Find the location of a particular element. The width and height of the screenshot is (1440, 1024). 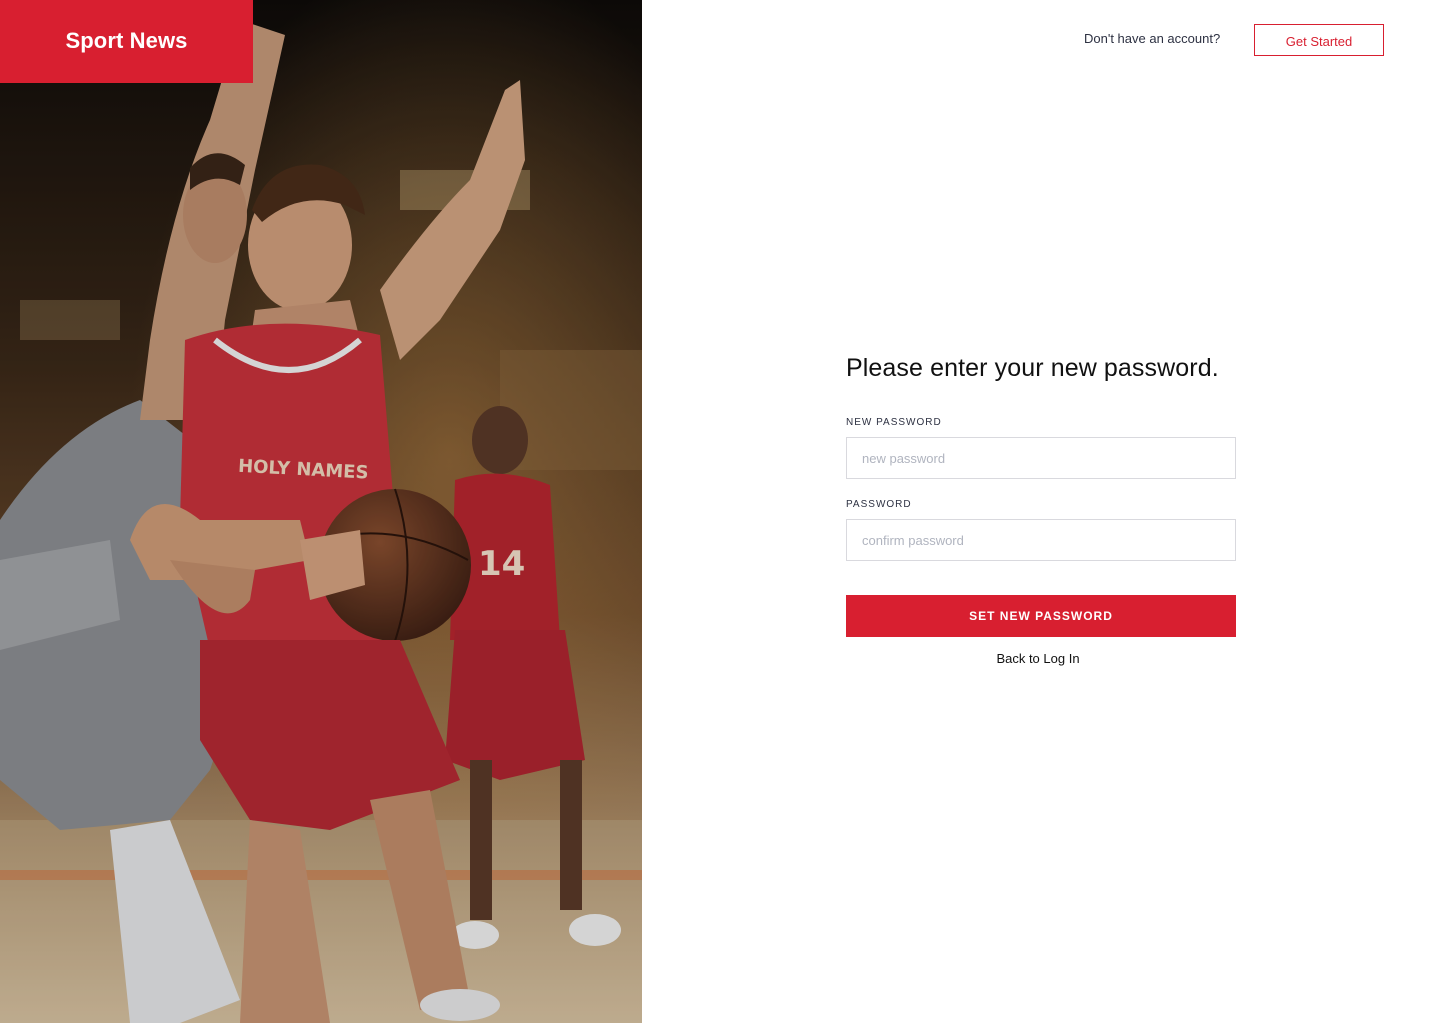

confirm-password-input is located at coordinates (1041, 540).